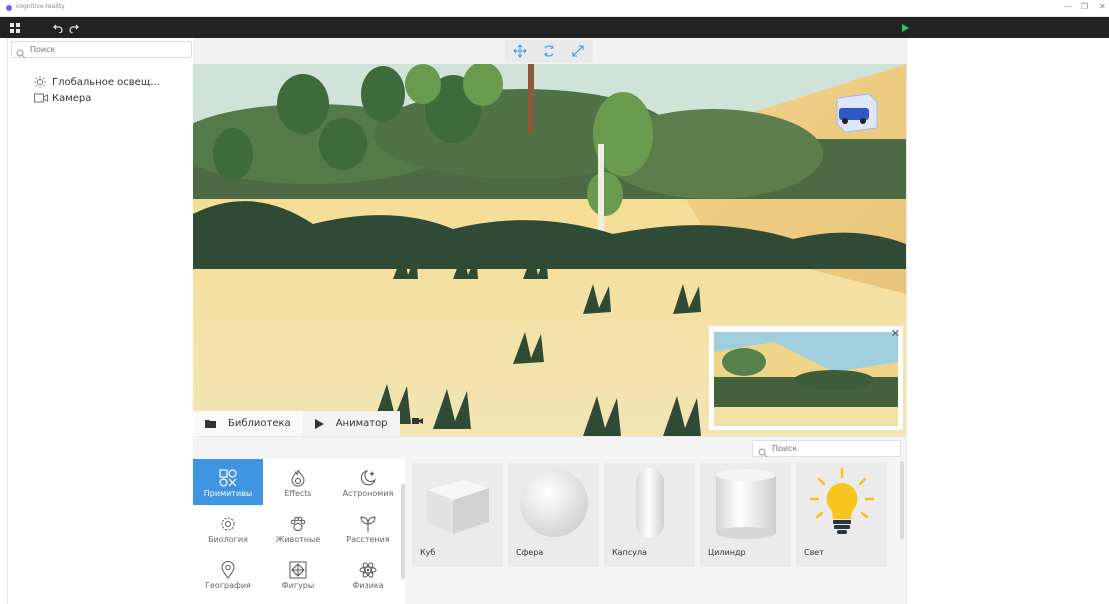 The image size is (1109, 604). Describe the element at coordinates (428, 552) in the screenshot. I see `asset-label: Куб` at that location.